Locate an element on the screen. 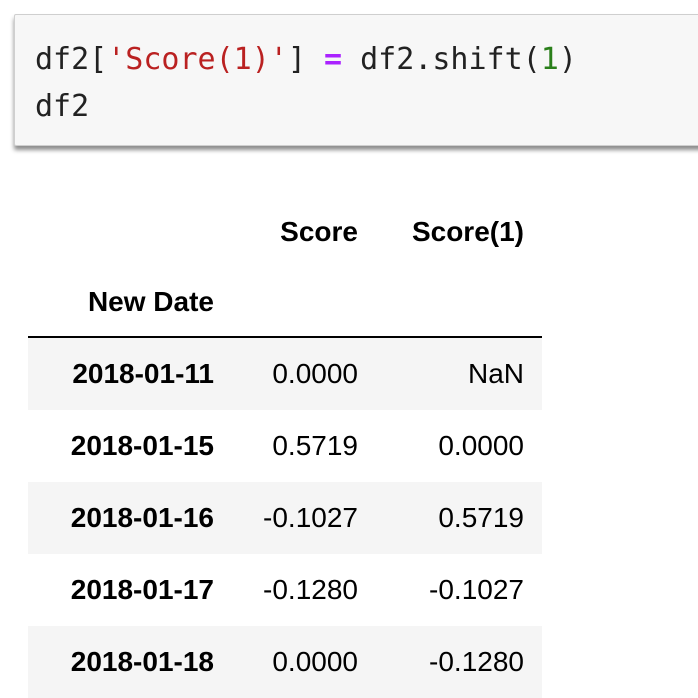  table-row: 2018-01-15 0.5719 0.0000 is located at coordinates (285, 446).